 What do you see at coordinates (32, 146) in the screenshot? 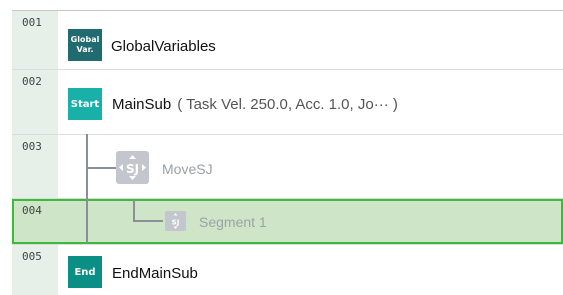
I see `line-number: 003` at bounding box center [32, 146].